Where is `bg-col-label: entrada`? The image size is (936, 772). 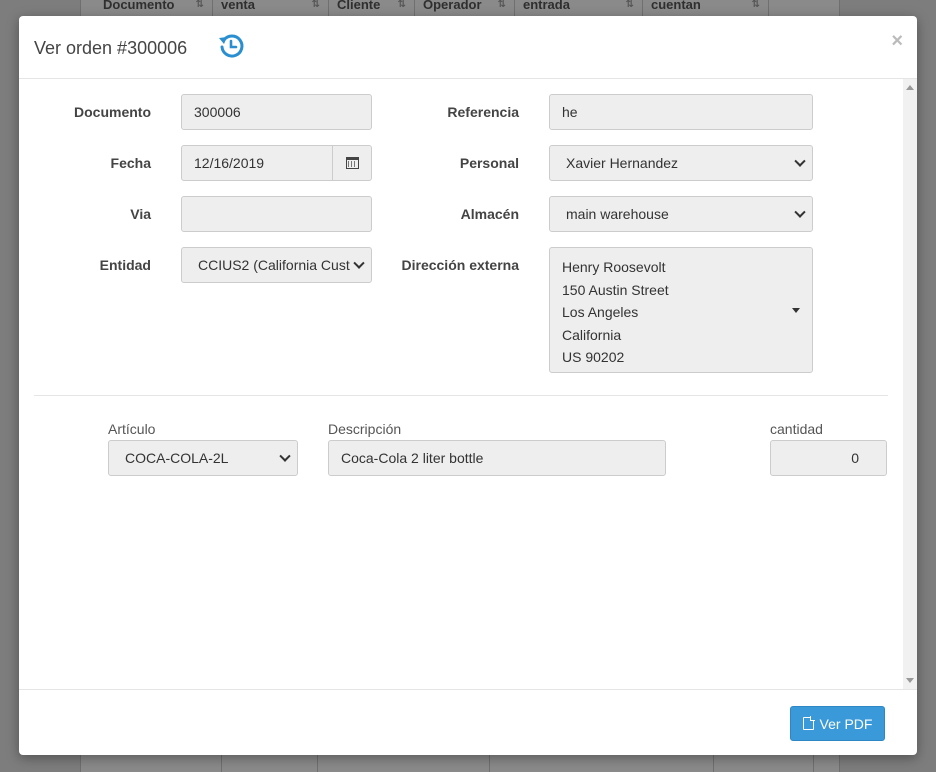 bg-col-label: entrada is located at coordinates (546, 6).